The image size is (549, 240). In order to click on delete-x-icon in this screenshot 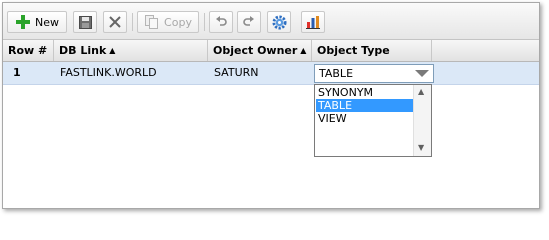, I will do `click(115, 22)`.